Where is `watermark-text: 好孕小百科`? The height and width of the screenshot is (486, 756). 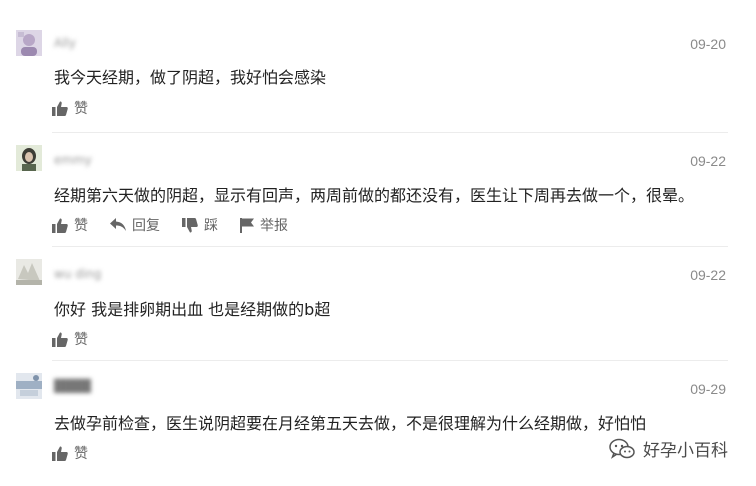 watermark-text: 好孕小百科 is located at coordinates (685, 451).